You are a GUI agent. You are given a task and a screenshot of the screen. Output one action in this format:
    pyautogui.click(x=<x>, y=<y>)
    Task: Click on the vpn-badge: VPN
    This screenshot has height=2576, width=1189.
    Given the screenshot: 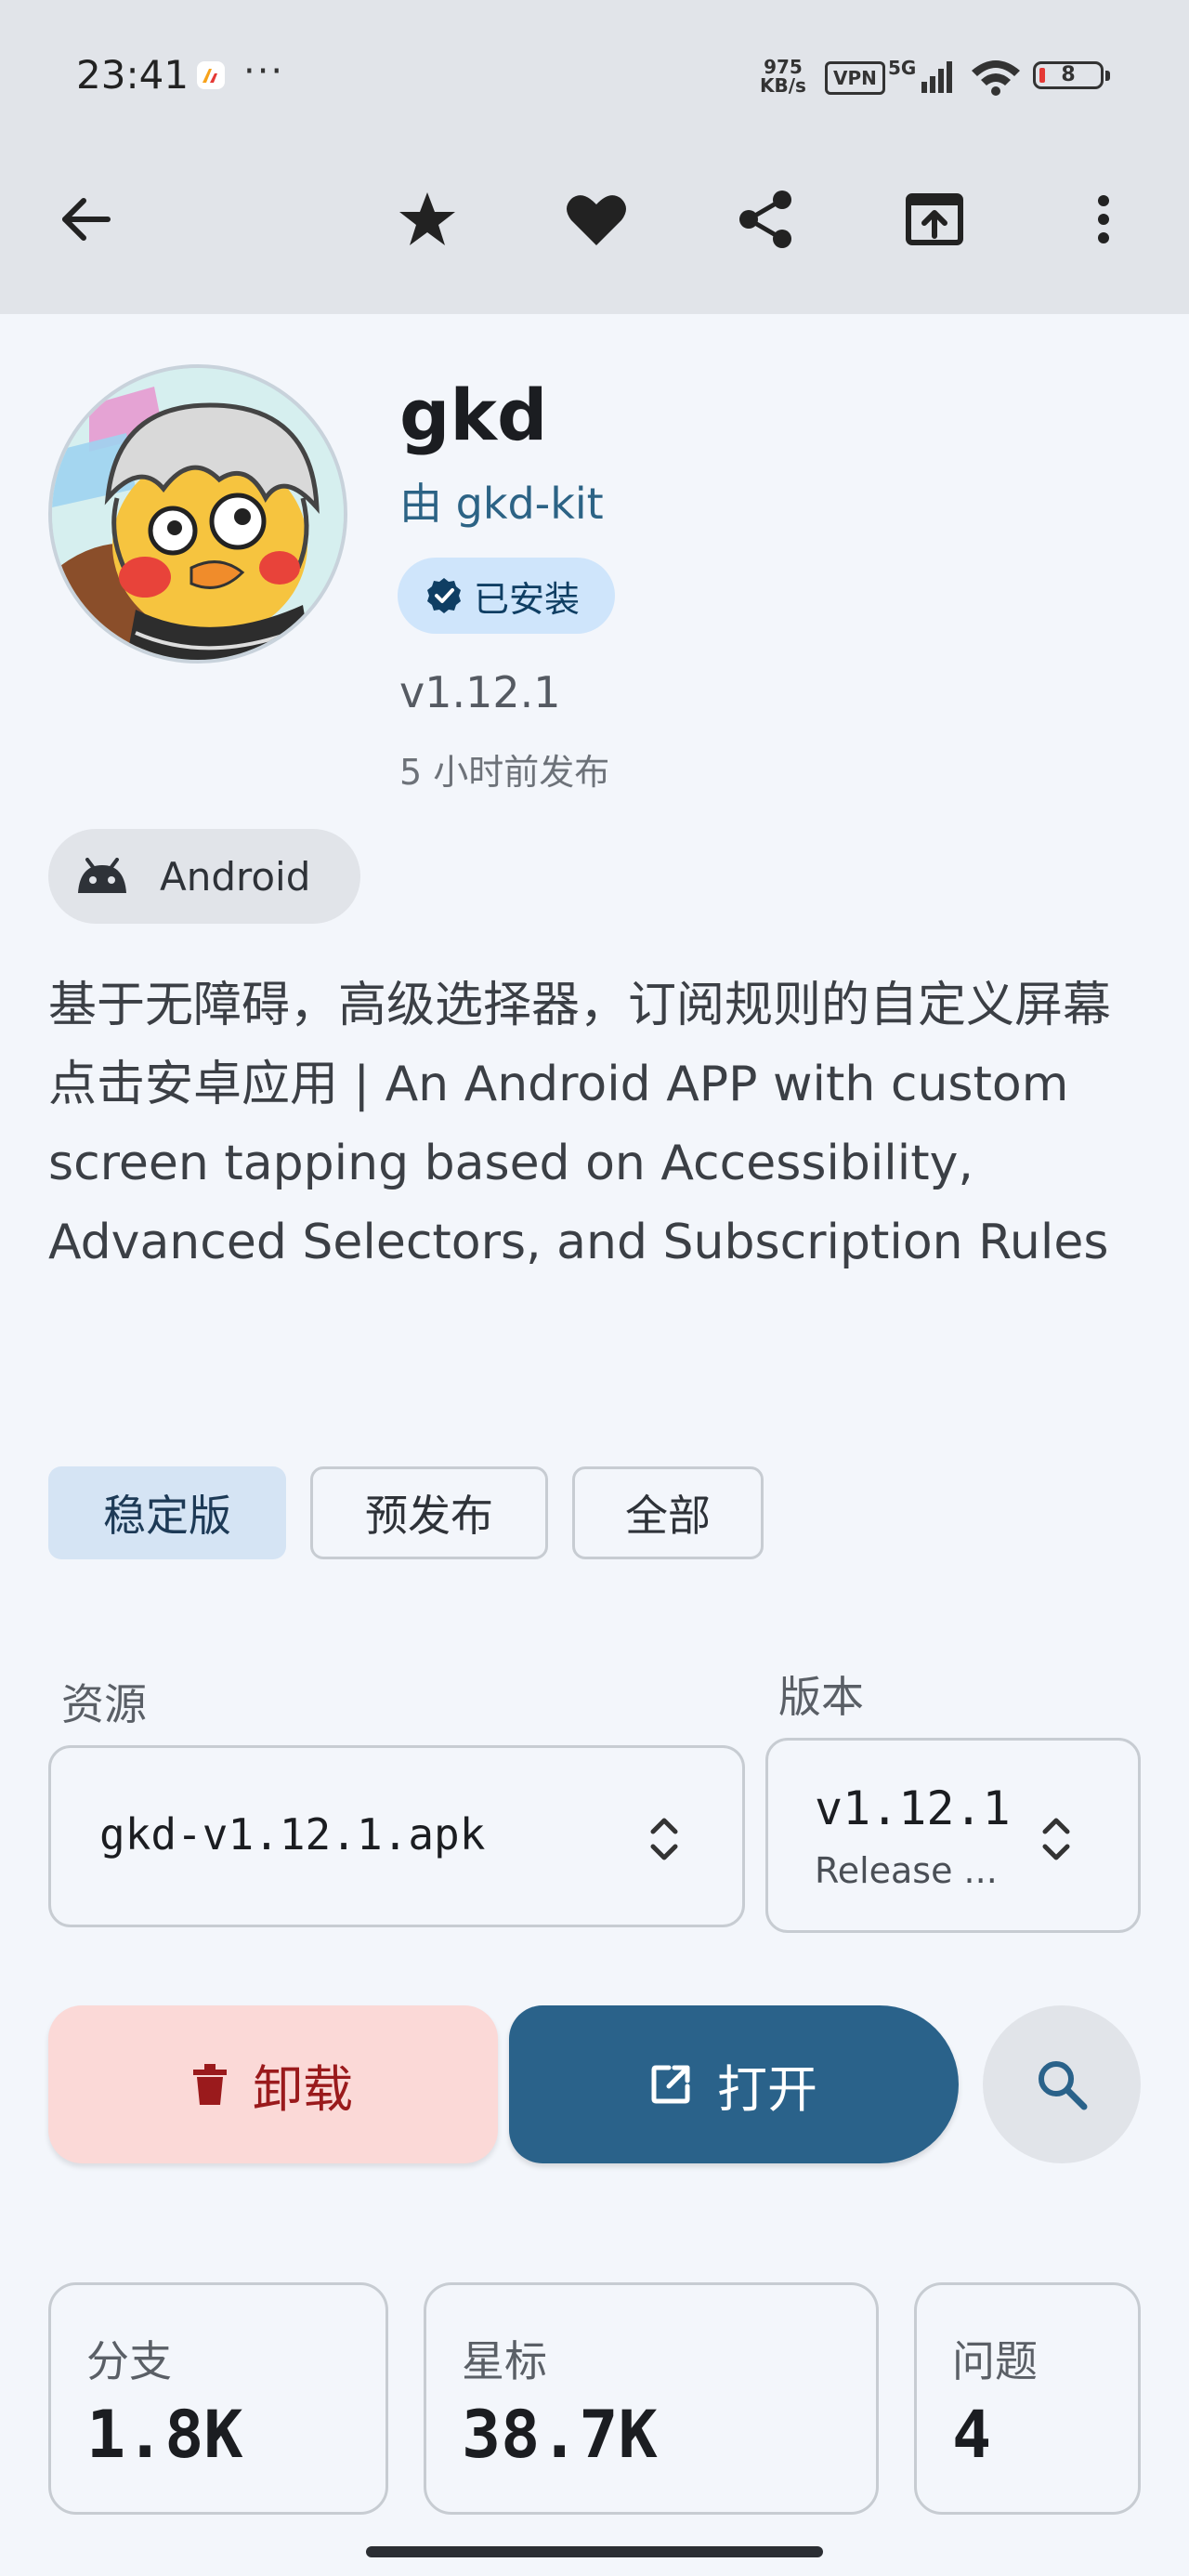 What is the action you would take?
    pyautogui.click(x=855, y=78)
    